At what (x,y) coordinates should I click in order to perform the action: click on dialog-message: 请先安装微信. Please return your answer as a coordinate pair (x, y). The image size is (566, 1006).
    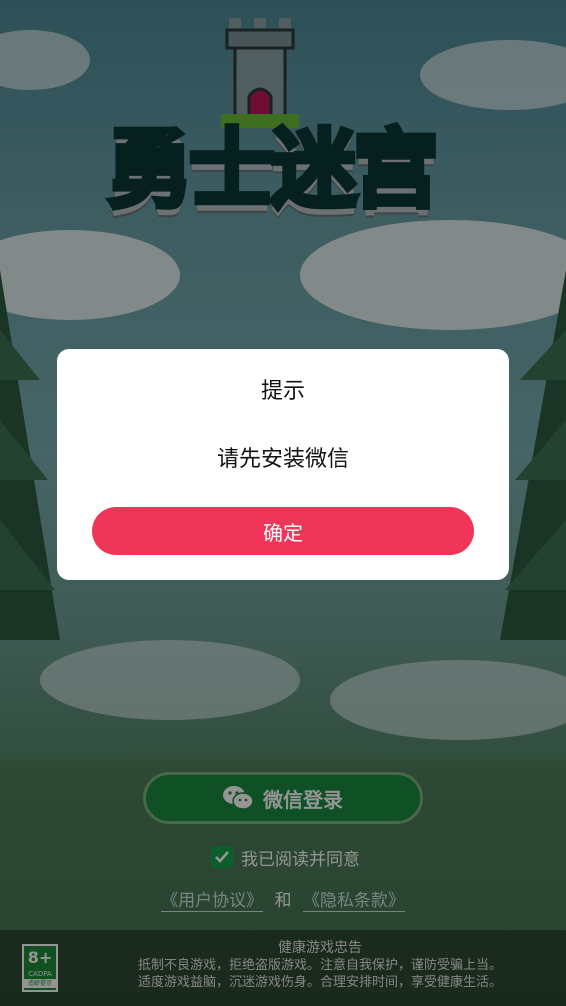
    Looking at the image, I should click on (282, 459).